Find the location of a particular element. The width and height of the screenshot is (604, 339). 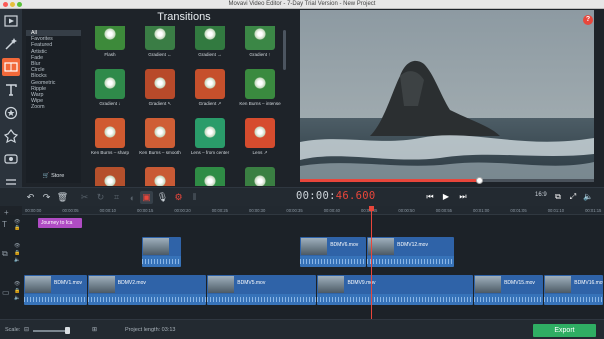

transition-thumbnail: Ken Burns – smooth is located at coordinates (160, 136).